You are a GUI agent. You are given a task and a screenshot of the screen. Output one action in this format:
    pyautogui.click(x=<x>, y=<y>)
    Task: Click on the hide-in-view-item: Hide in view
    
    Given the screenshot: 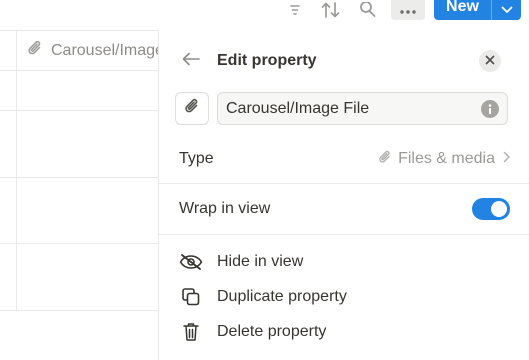 What is the action you would take?
    pyautogui.click(x=344, y=262)
    